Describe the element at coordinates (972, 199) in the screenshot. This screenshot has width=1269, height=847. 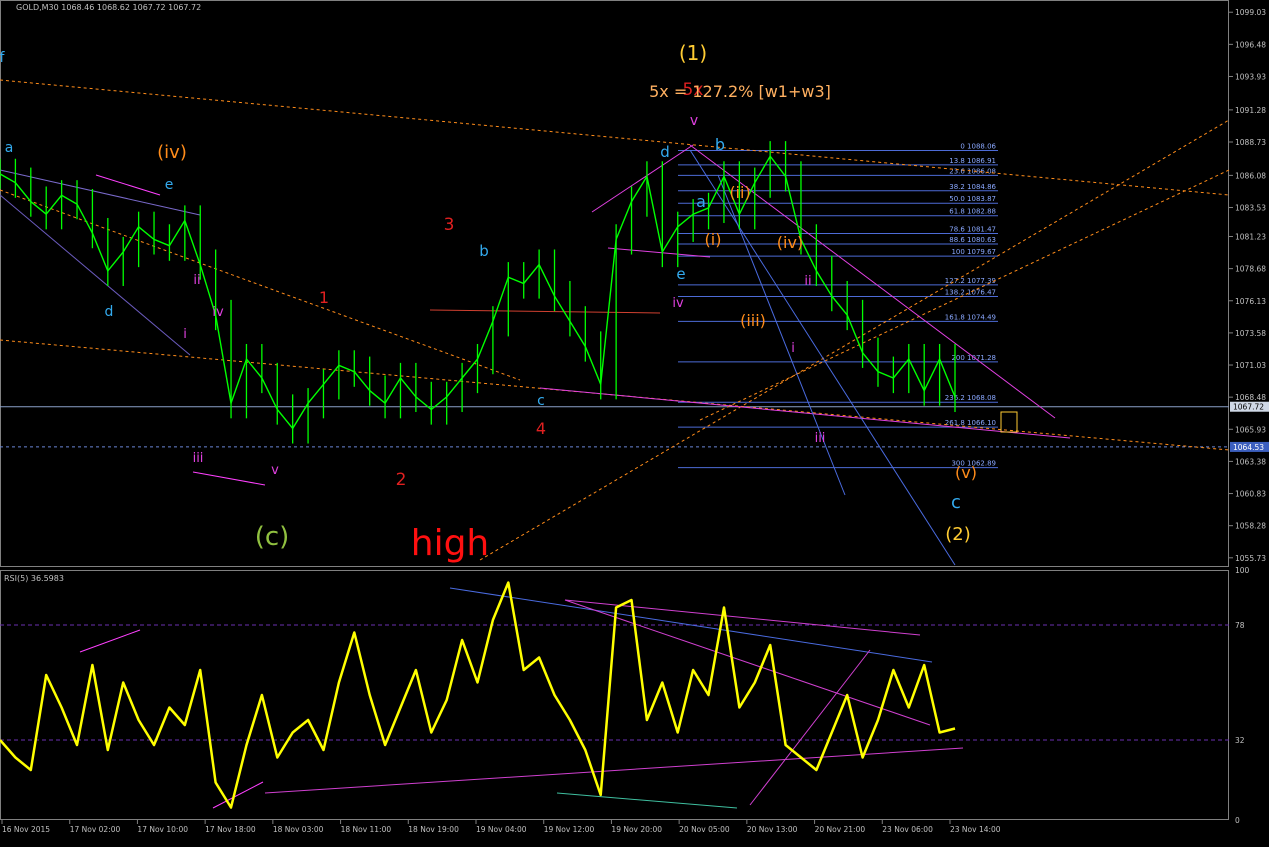
I see `fib-level-label: 50.0 1083.87` at that location.